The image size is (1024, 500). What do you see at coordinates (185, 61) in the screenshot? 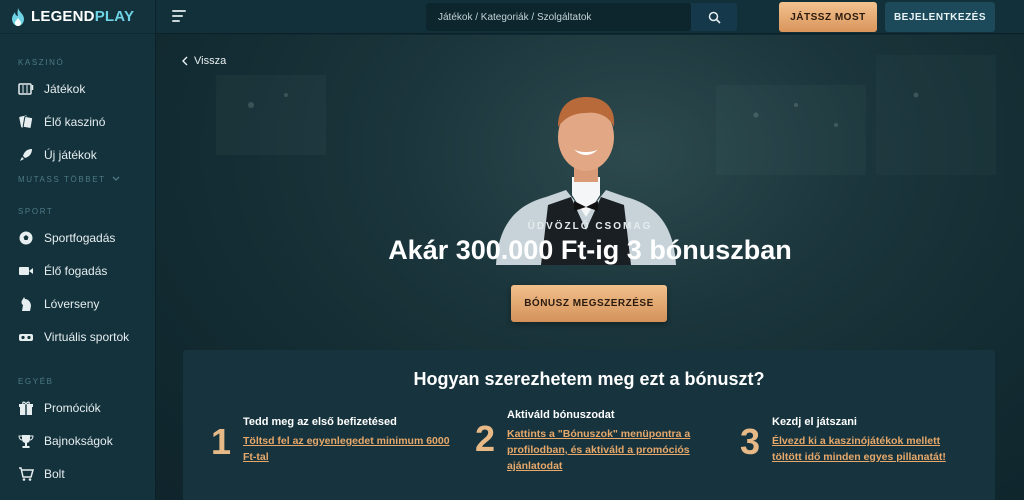
I see `chevron-left-icon` at bounding box center [185, 61].